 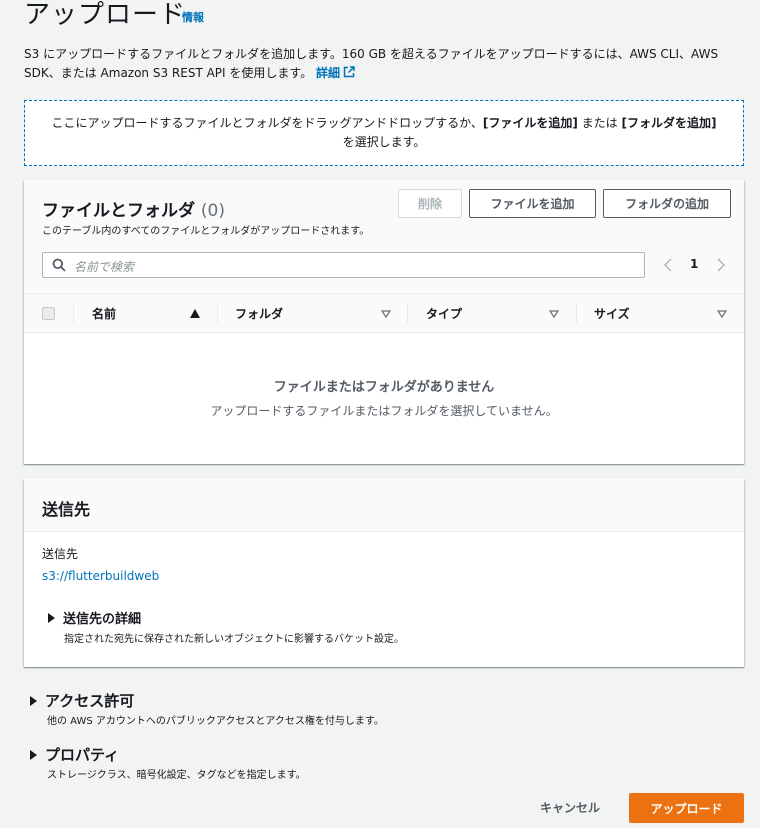 I want to click on properties-title: プロパティ, so click(x=82, y=755).